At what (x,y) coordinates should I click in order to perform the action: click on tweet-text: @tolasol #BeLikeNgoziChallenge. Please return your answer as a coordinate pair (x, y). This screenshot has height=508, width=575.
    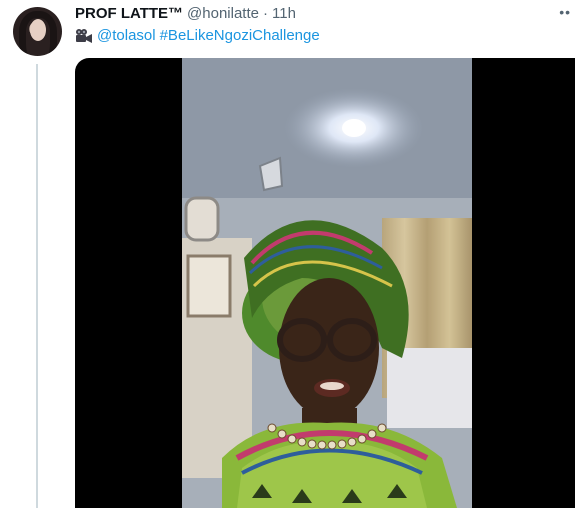
    Looking at the image, I should click on (197, 35).